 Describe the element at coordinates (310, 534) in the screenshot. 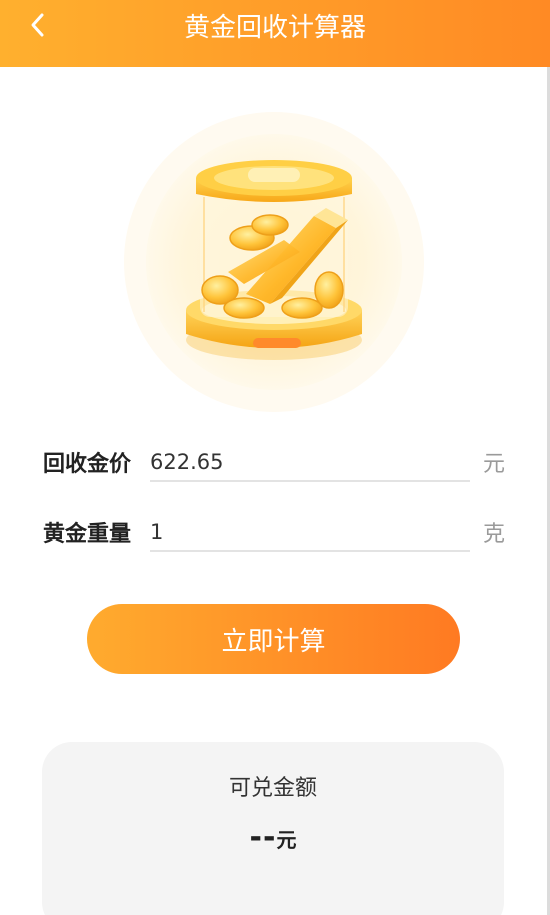

I see `weight-input` at that location.